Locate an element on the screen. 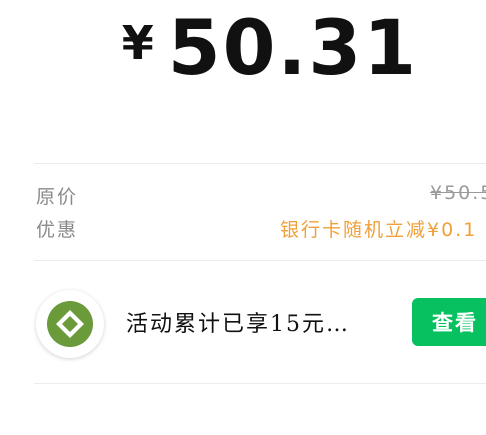 The image size is (486, 435). divider-middle is located at coordinates (260, 260).